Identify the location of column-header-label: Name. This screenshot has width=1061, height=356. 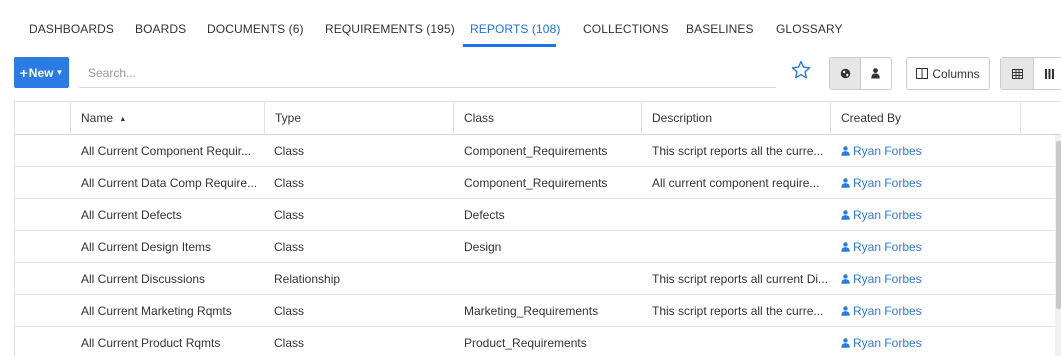
(97, 118).